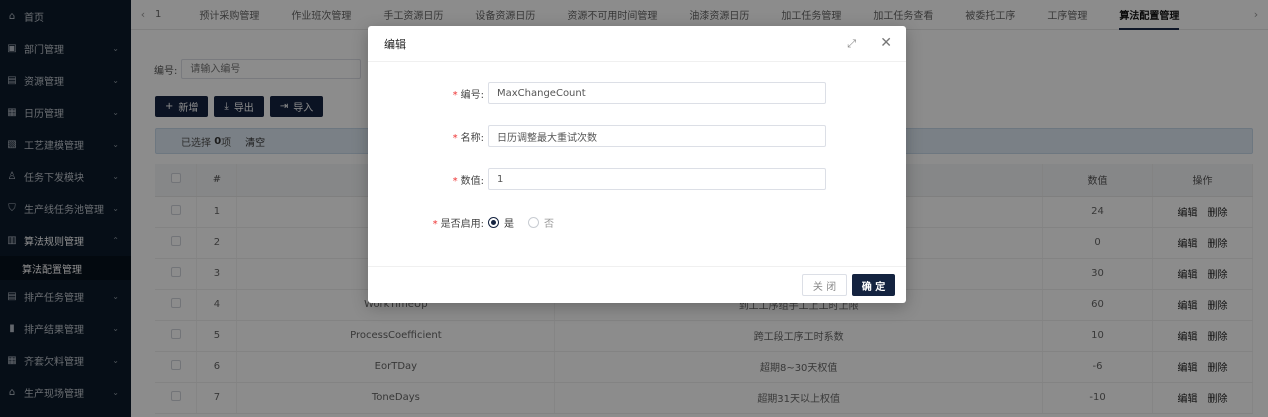 This screenshot has height=417, width=1268. What do you see at coordinates (462, 224) in the screenshot?
I see `enabled-label-text: 是否启用:` at bounding box center [462, 224].